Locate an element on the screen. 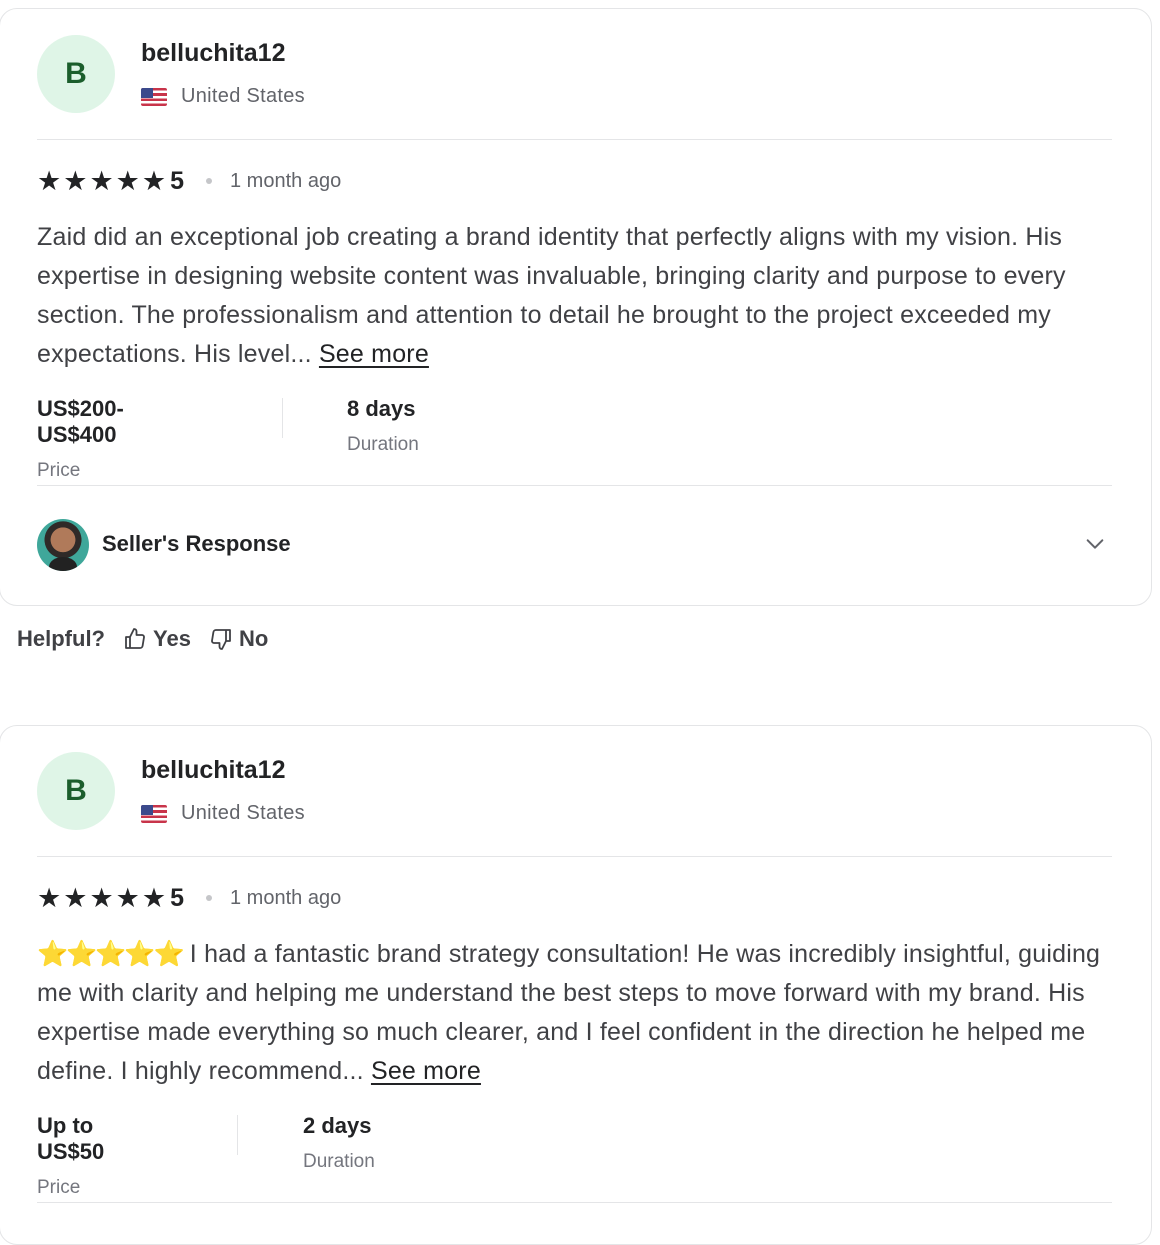  seller-response-label: Seller's Response is located at coordinates (196, 543).